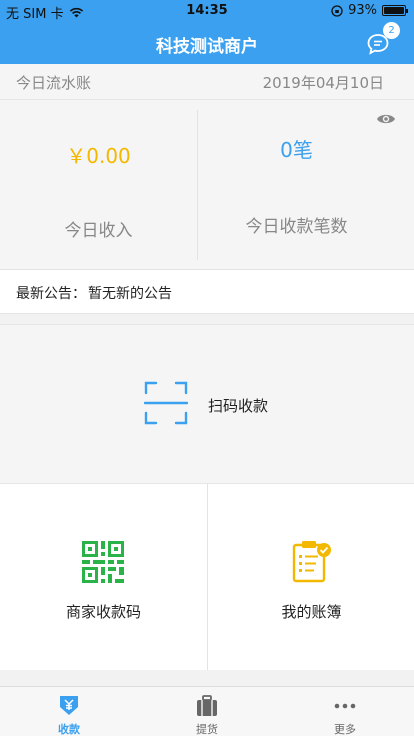 This screenshot has width=414, height=736. Describe the element at coordinates (207, 705) in the screenshot. I see `suitcase-icon` at that location.